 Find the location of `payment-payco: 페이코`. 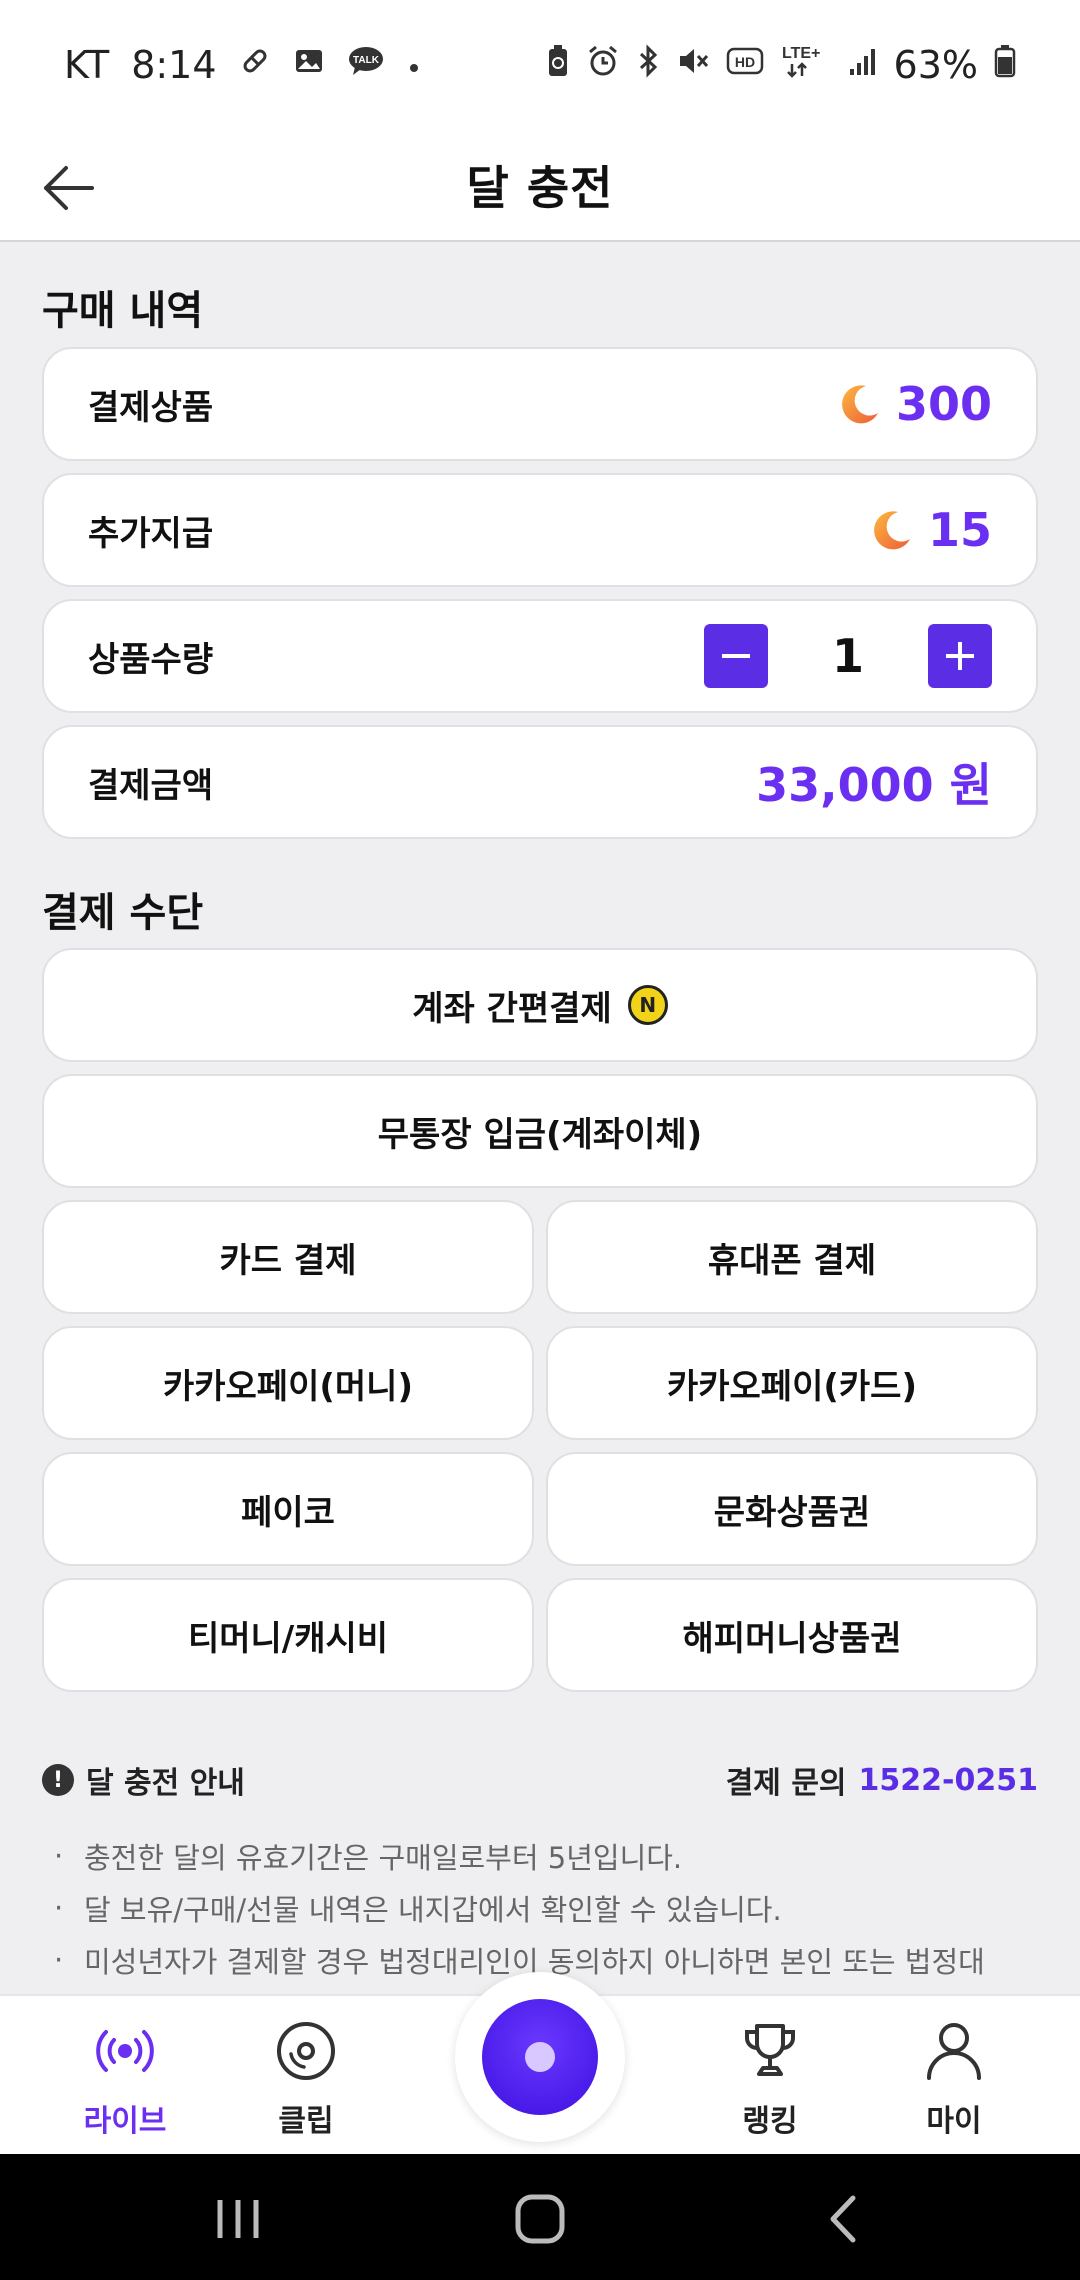

payment-payco: 페이코 is located at coordinates (288, 1509).